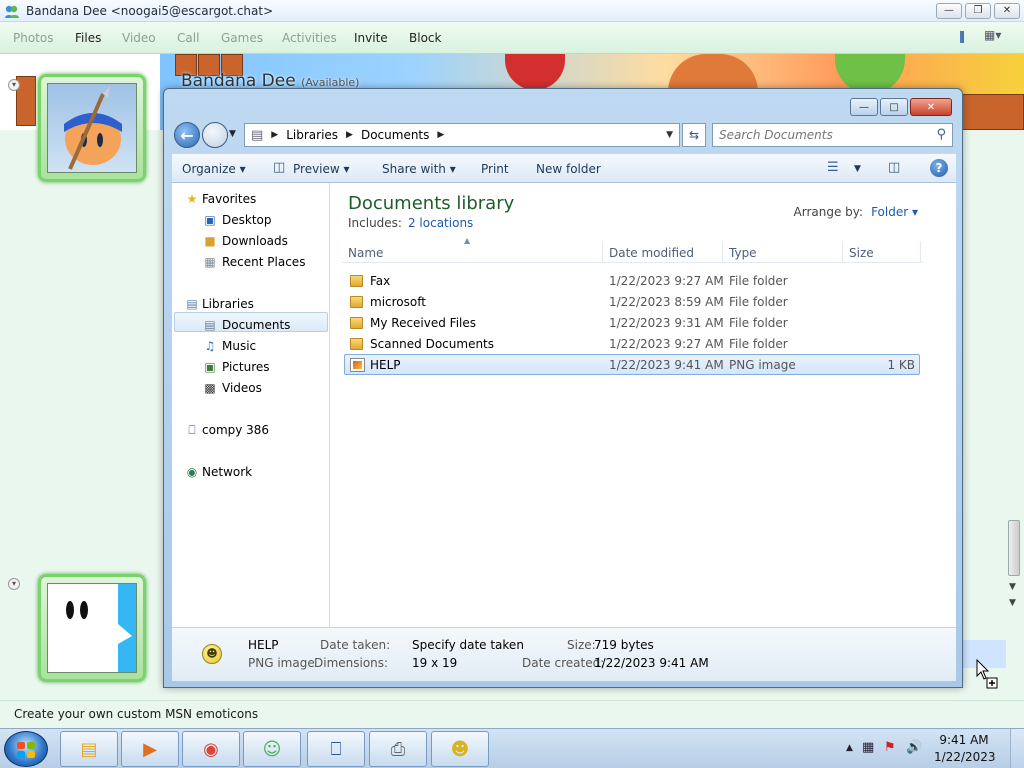  Describe the element at coordinates (88, 38) in the screenshot. I see `menu-files: Files` at that location.